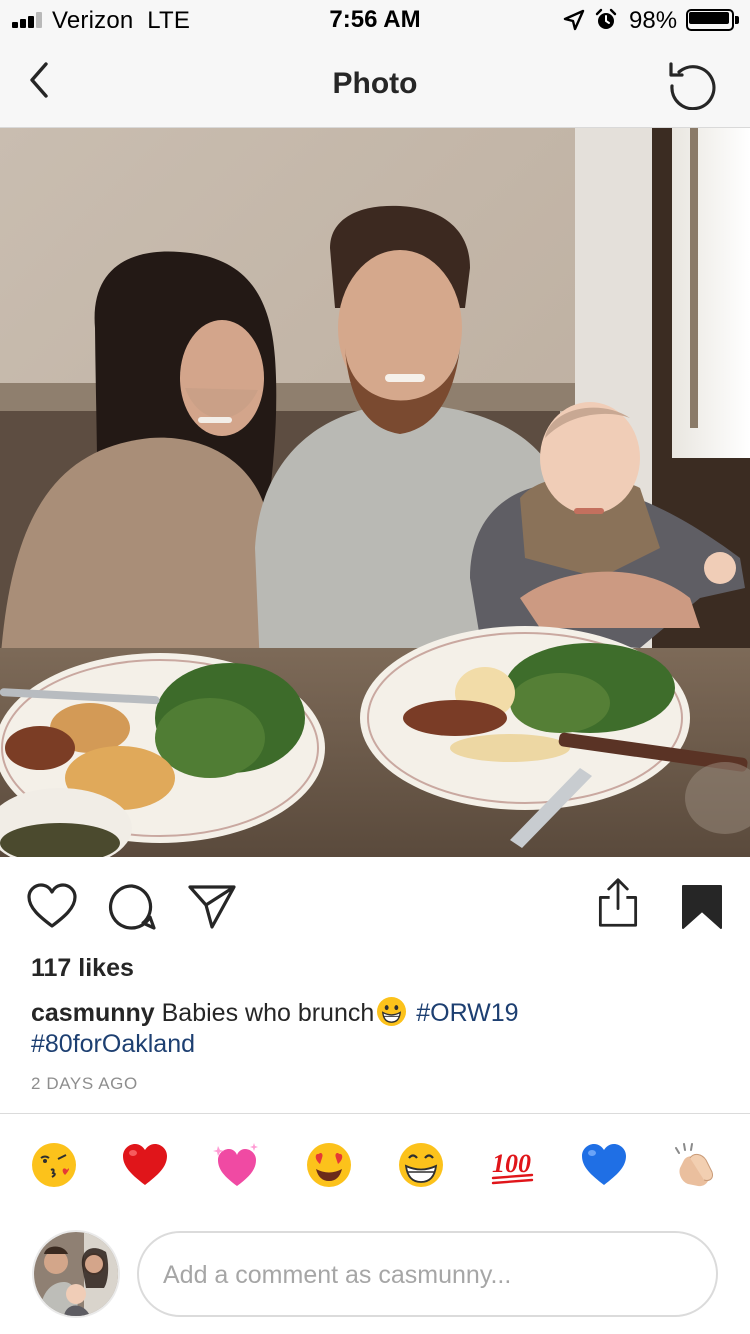  Describe the element at coordinates (375, 20) in the screenshot. I see `status-bar: Verizon LTE 7:56 AM 98%` at that location.